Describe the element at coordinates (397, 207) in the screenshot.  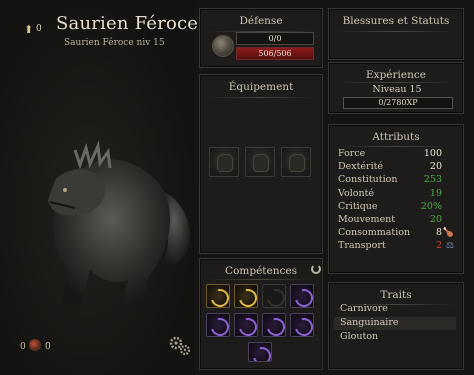
I see `attribute-row-critique: Critique 20%` at that location.